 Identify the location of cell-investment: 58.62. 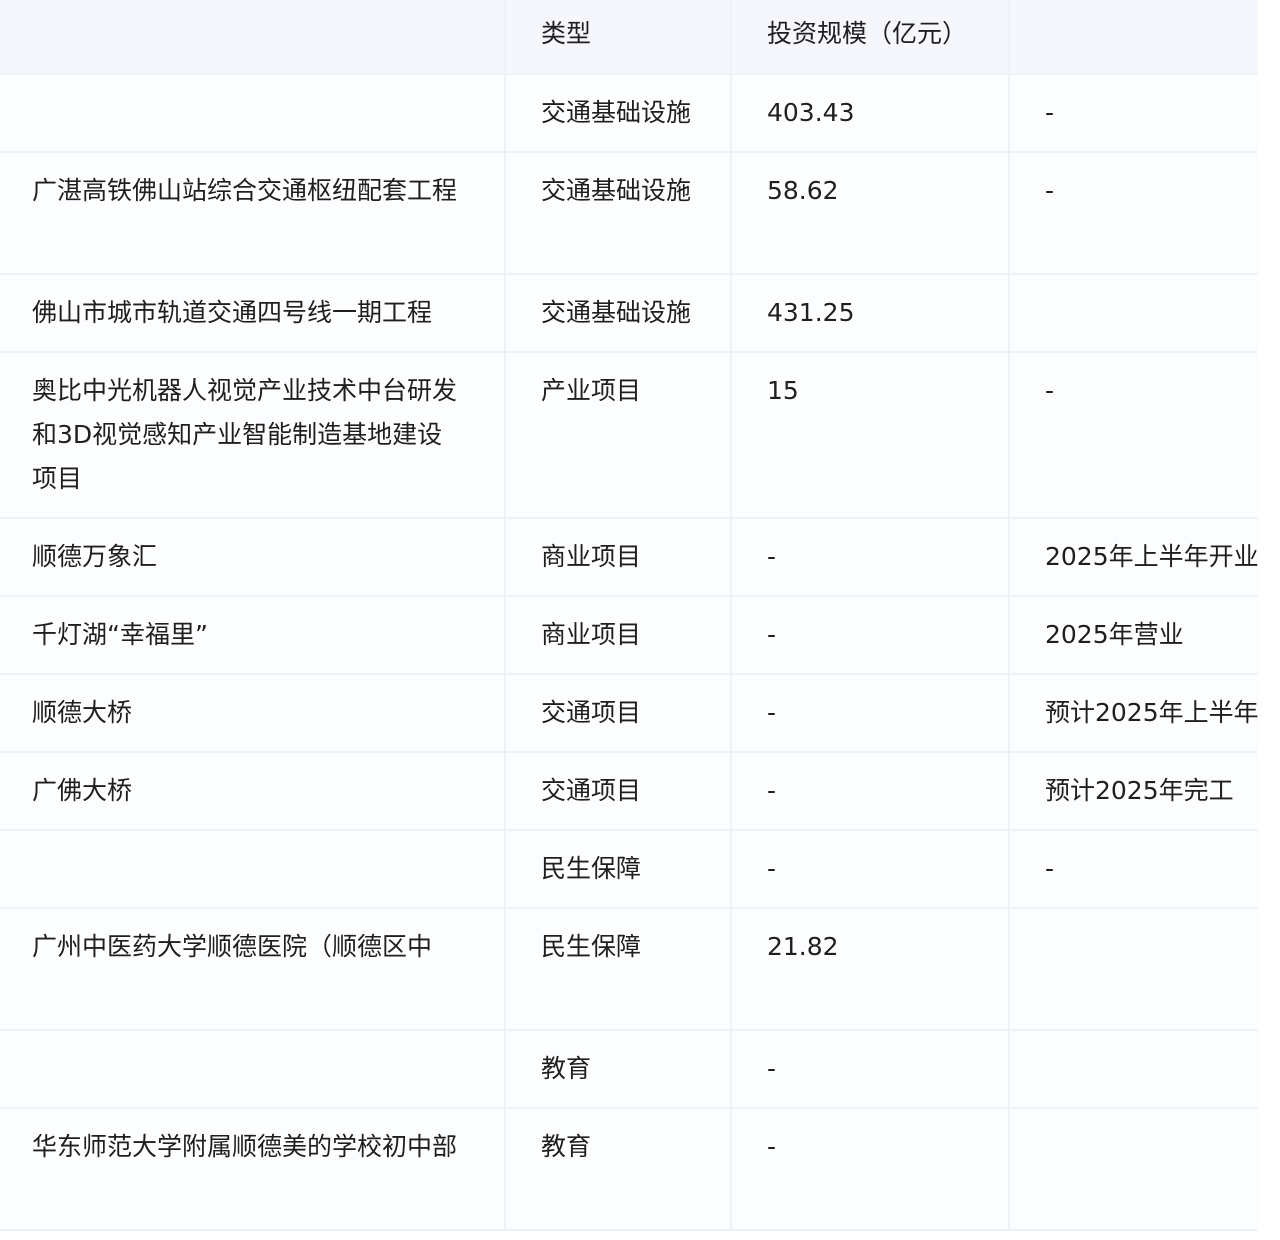
(870, 213).